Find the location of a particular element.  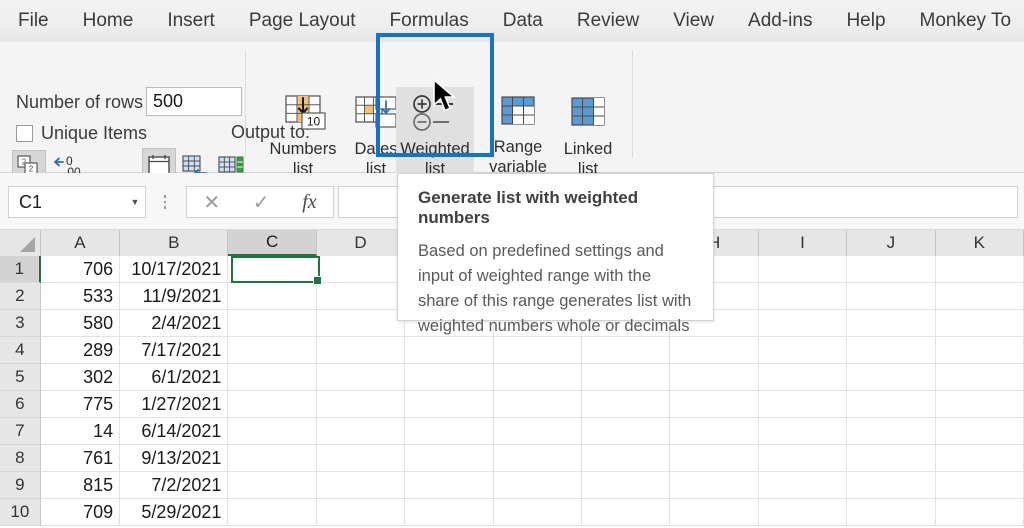

cell-B6: 1/27/2021 is located at coordinates (174, 404).